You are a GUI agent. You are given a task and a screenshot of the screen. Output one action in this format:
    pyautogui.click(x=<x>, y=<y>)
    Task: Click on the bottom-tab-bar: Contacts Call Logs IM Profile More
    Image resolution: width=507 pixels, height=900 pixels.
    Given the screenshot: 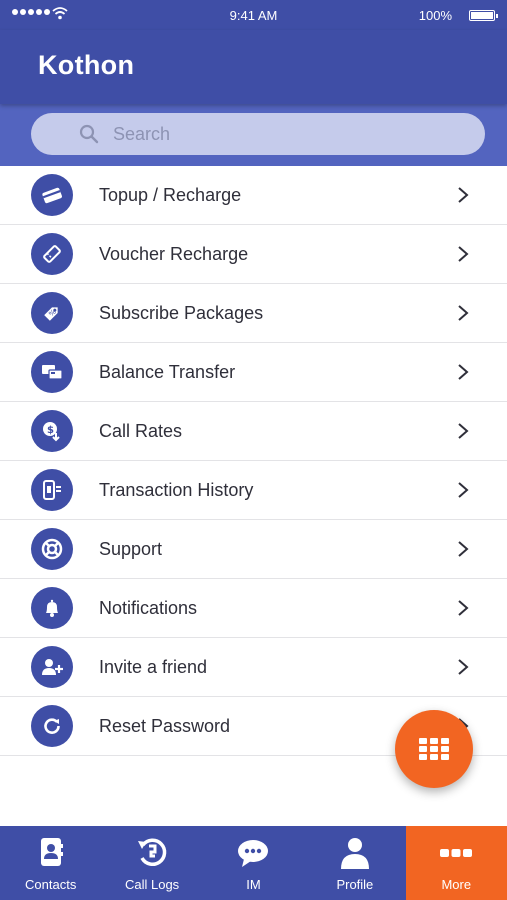 What is the action you would take?
    pyautogui.click(x=253, y=863)
    